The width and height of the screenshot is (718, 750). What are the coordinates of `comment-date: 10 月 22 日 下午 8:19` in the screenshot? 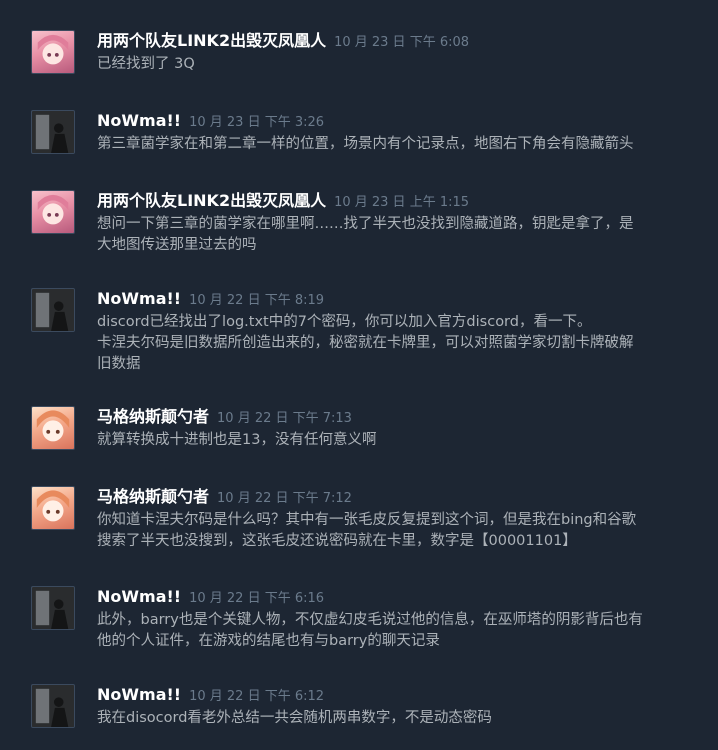 It's located at (257, 300).